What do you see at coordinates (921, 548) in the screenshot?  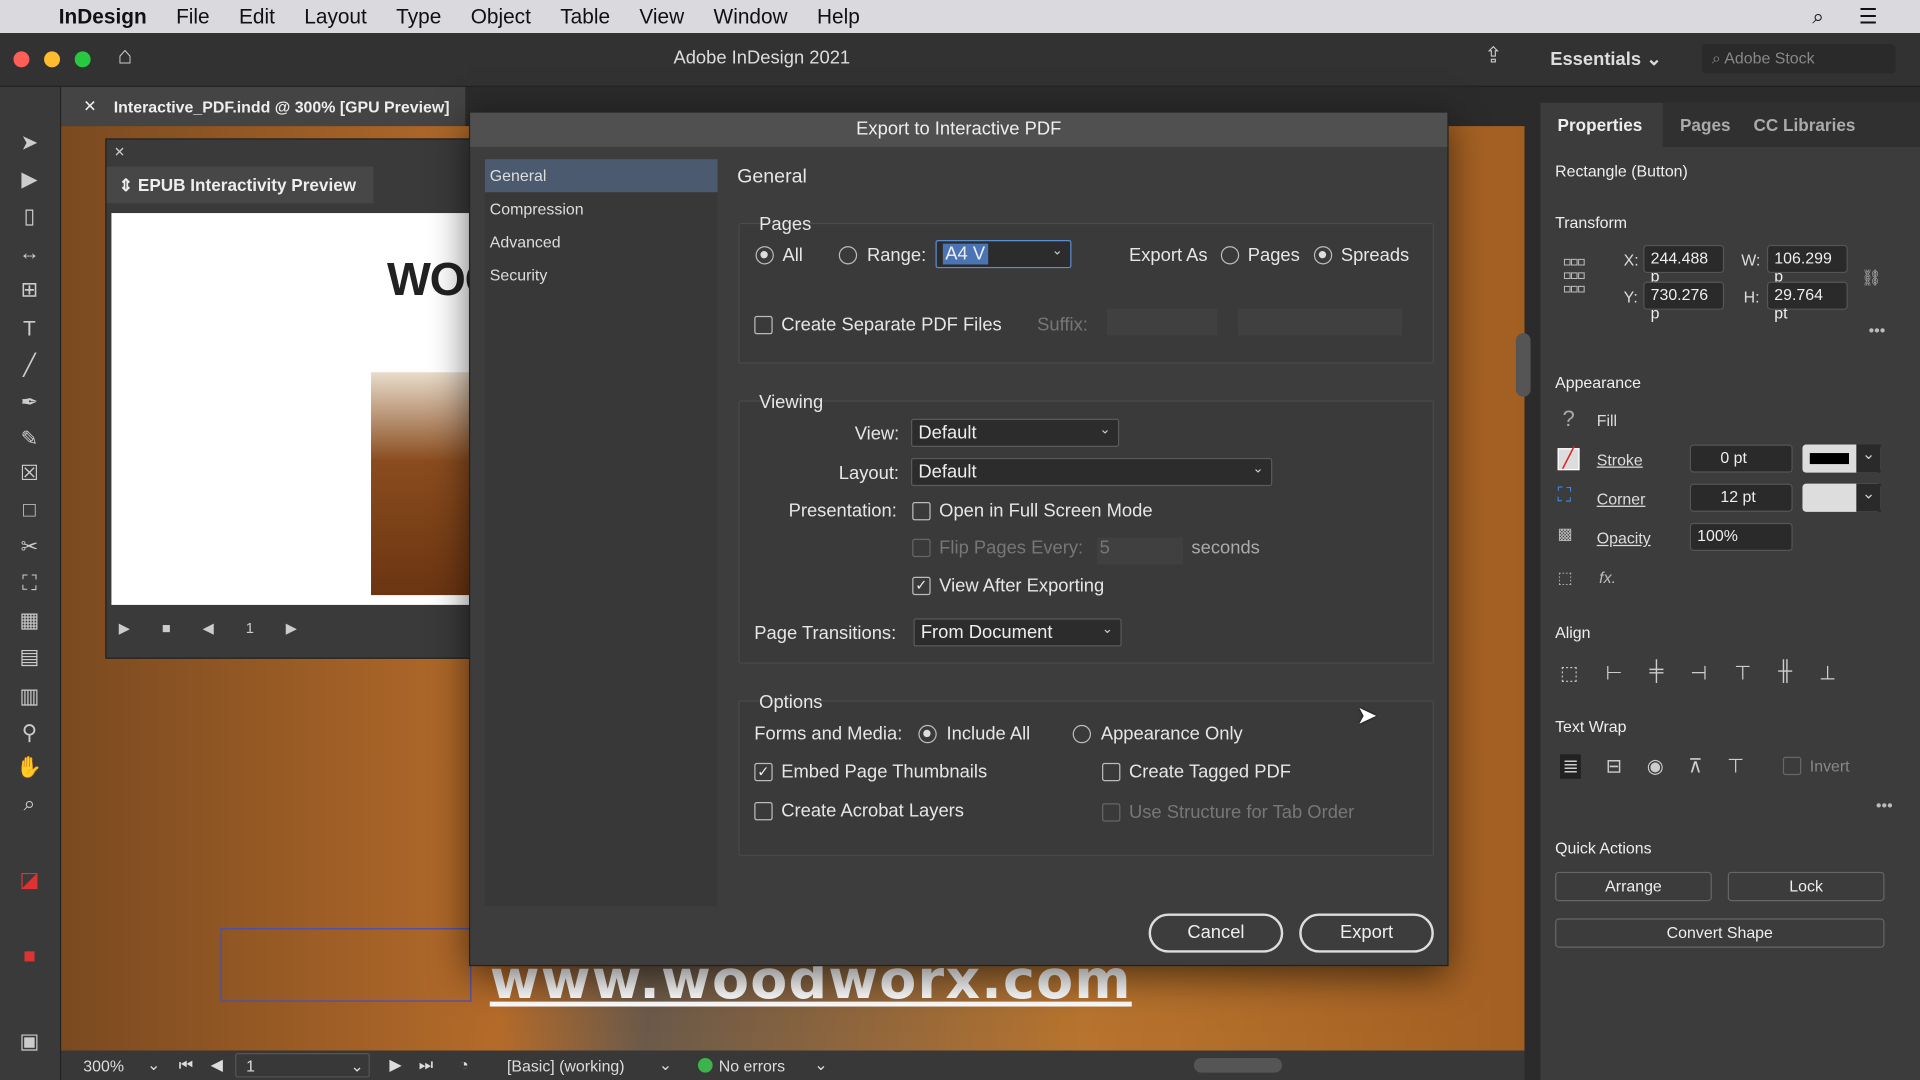 I see `flip-pages-checkbox` at bounding box center [921, 548].